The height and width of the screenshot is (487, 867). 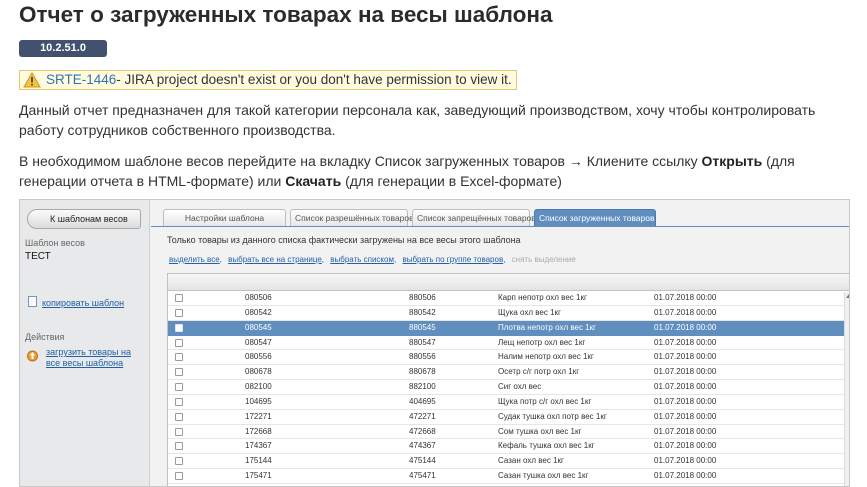 I want to click on table-row: 082100 882100 Сиг охл вес 01.07.2018 00:00, so click(x=508, y=387).